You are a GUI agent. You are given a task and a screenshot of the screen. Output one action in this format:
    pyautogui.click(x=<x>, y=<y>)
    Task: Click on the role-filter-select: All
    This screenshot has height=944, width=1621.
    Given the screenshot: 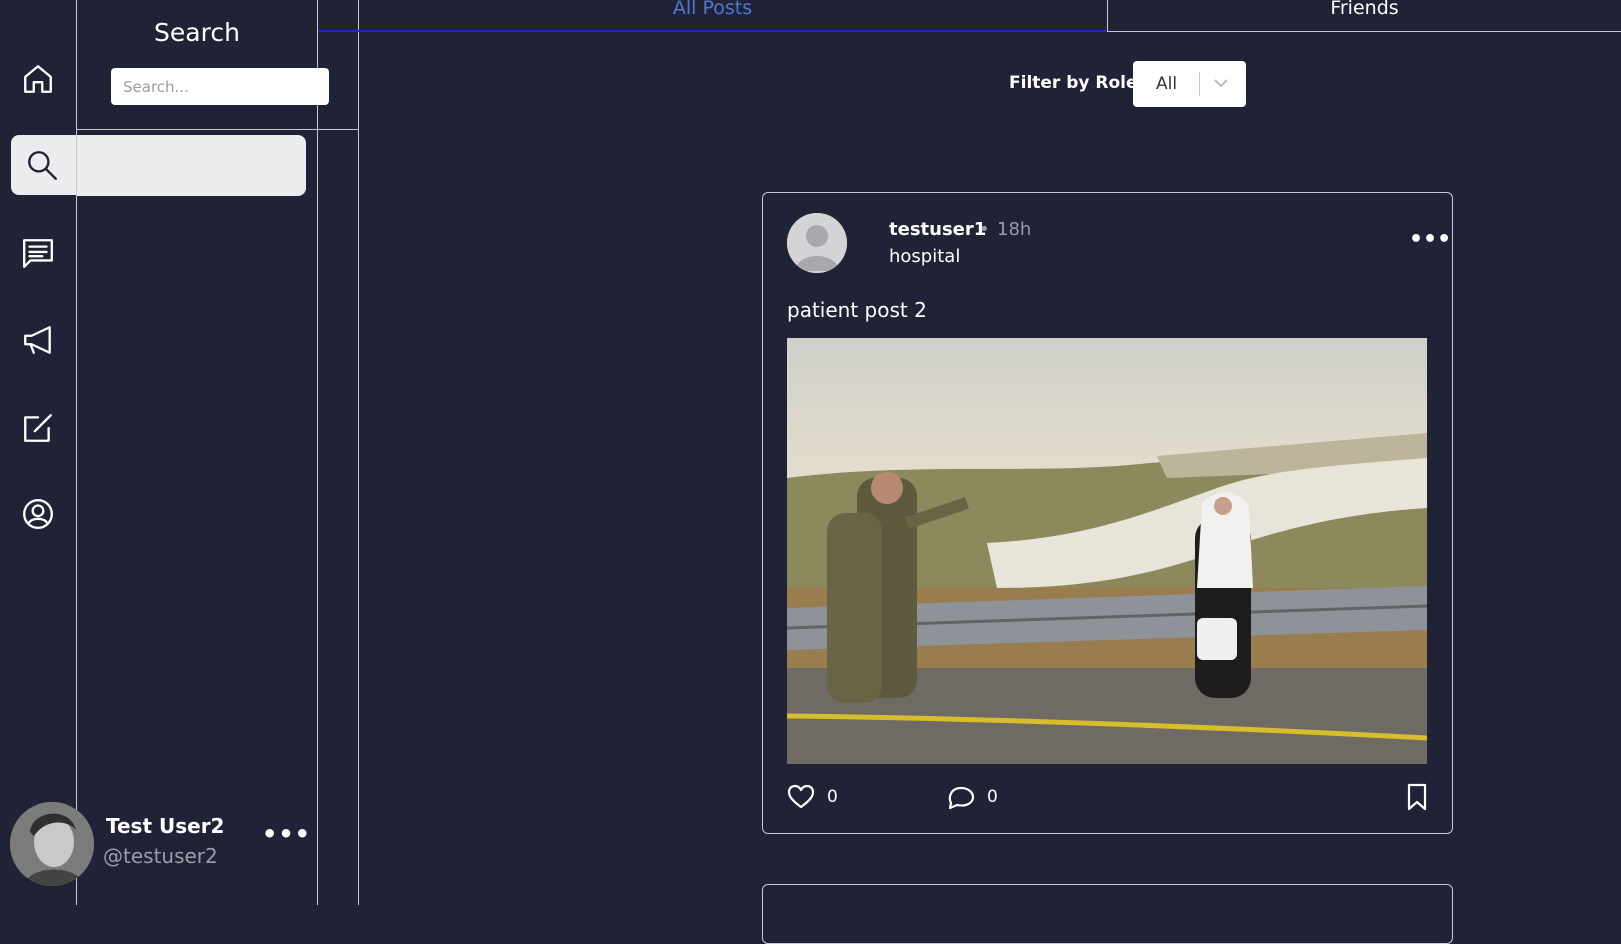 What is the action you would take?
    pyautogui.click(x=1189, y=84)
    